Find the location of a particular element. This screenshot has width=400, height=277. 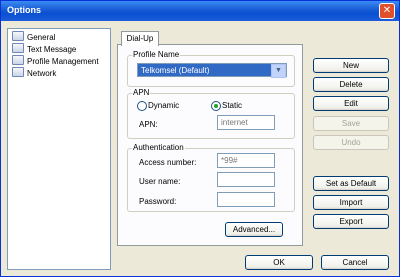

ok-button: OK is located at coordinates (279, 262).